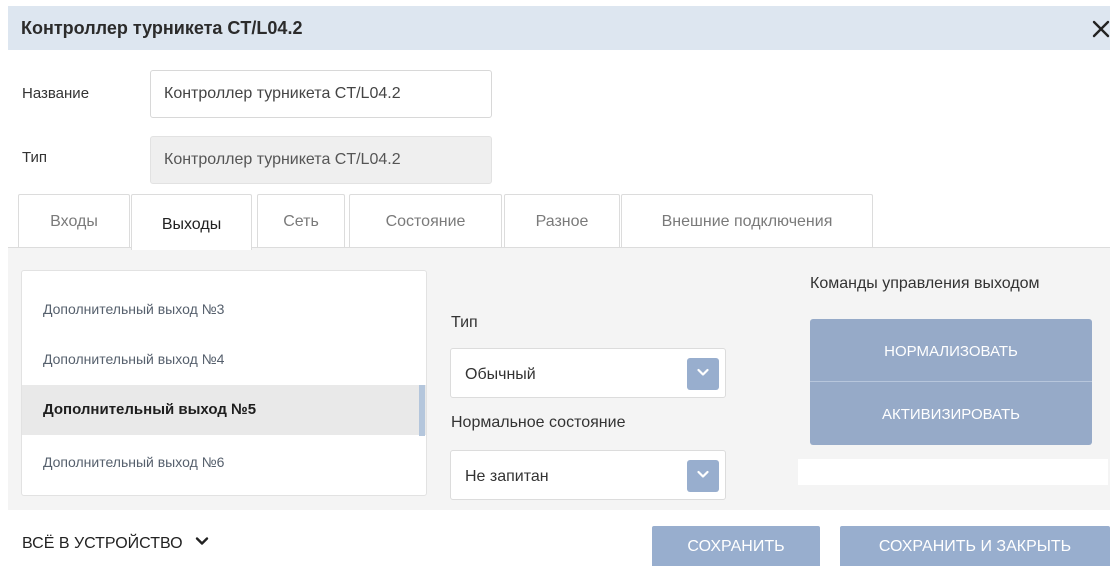 This screenshot has height=566, width=1110. What do you see at coordinates (321, 160) in the screenshot?
I see `type-field: Контроллер турникета CT/L04.2` at bounding box center [321, 160].